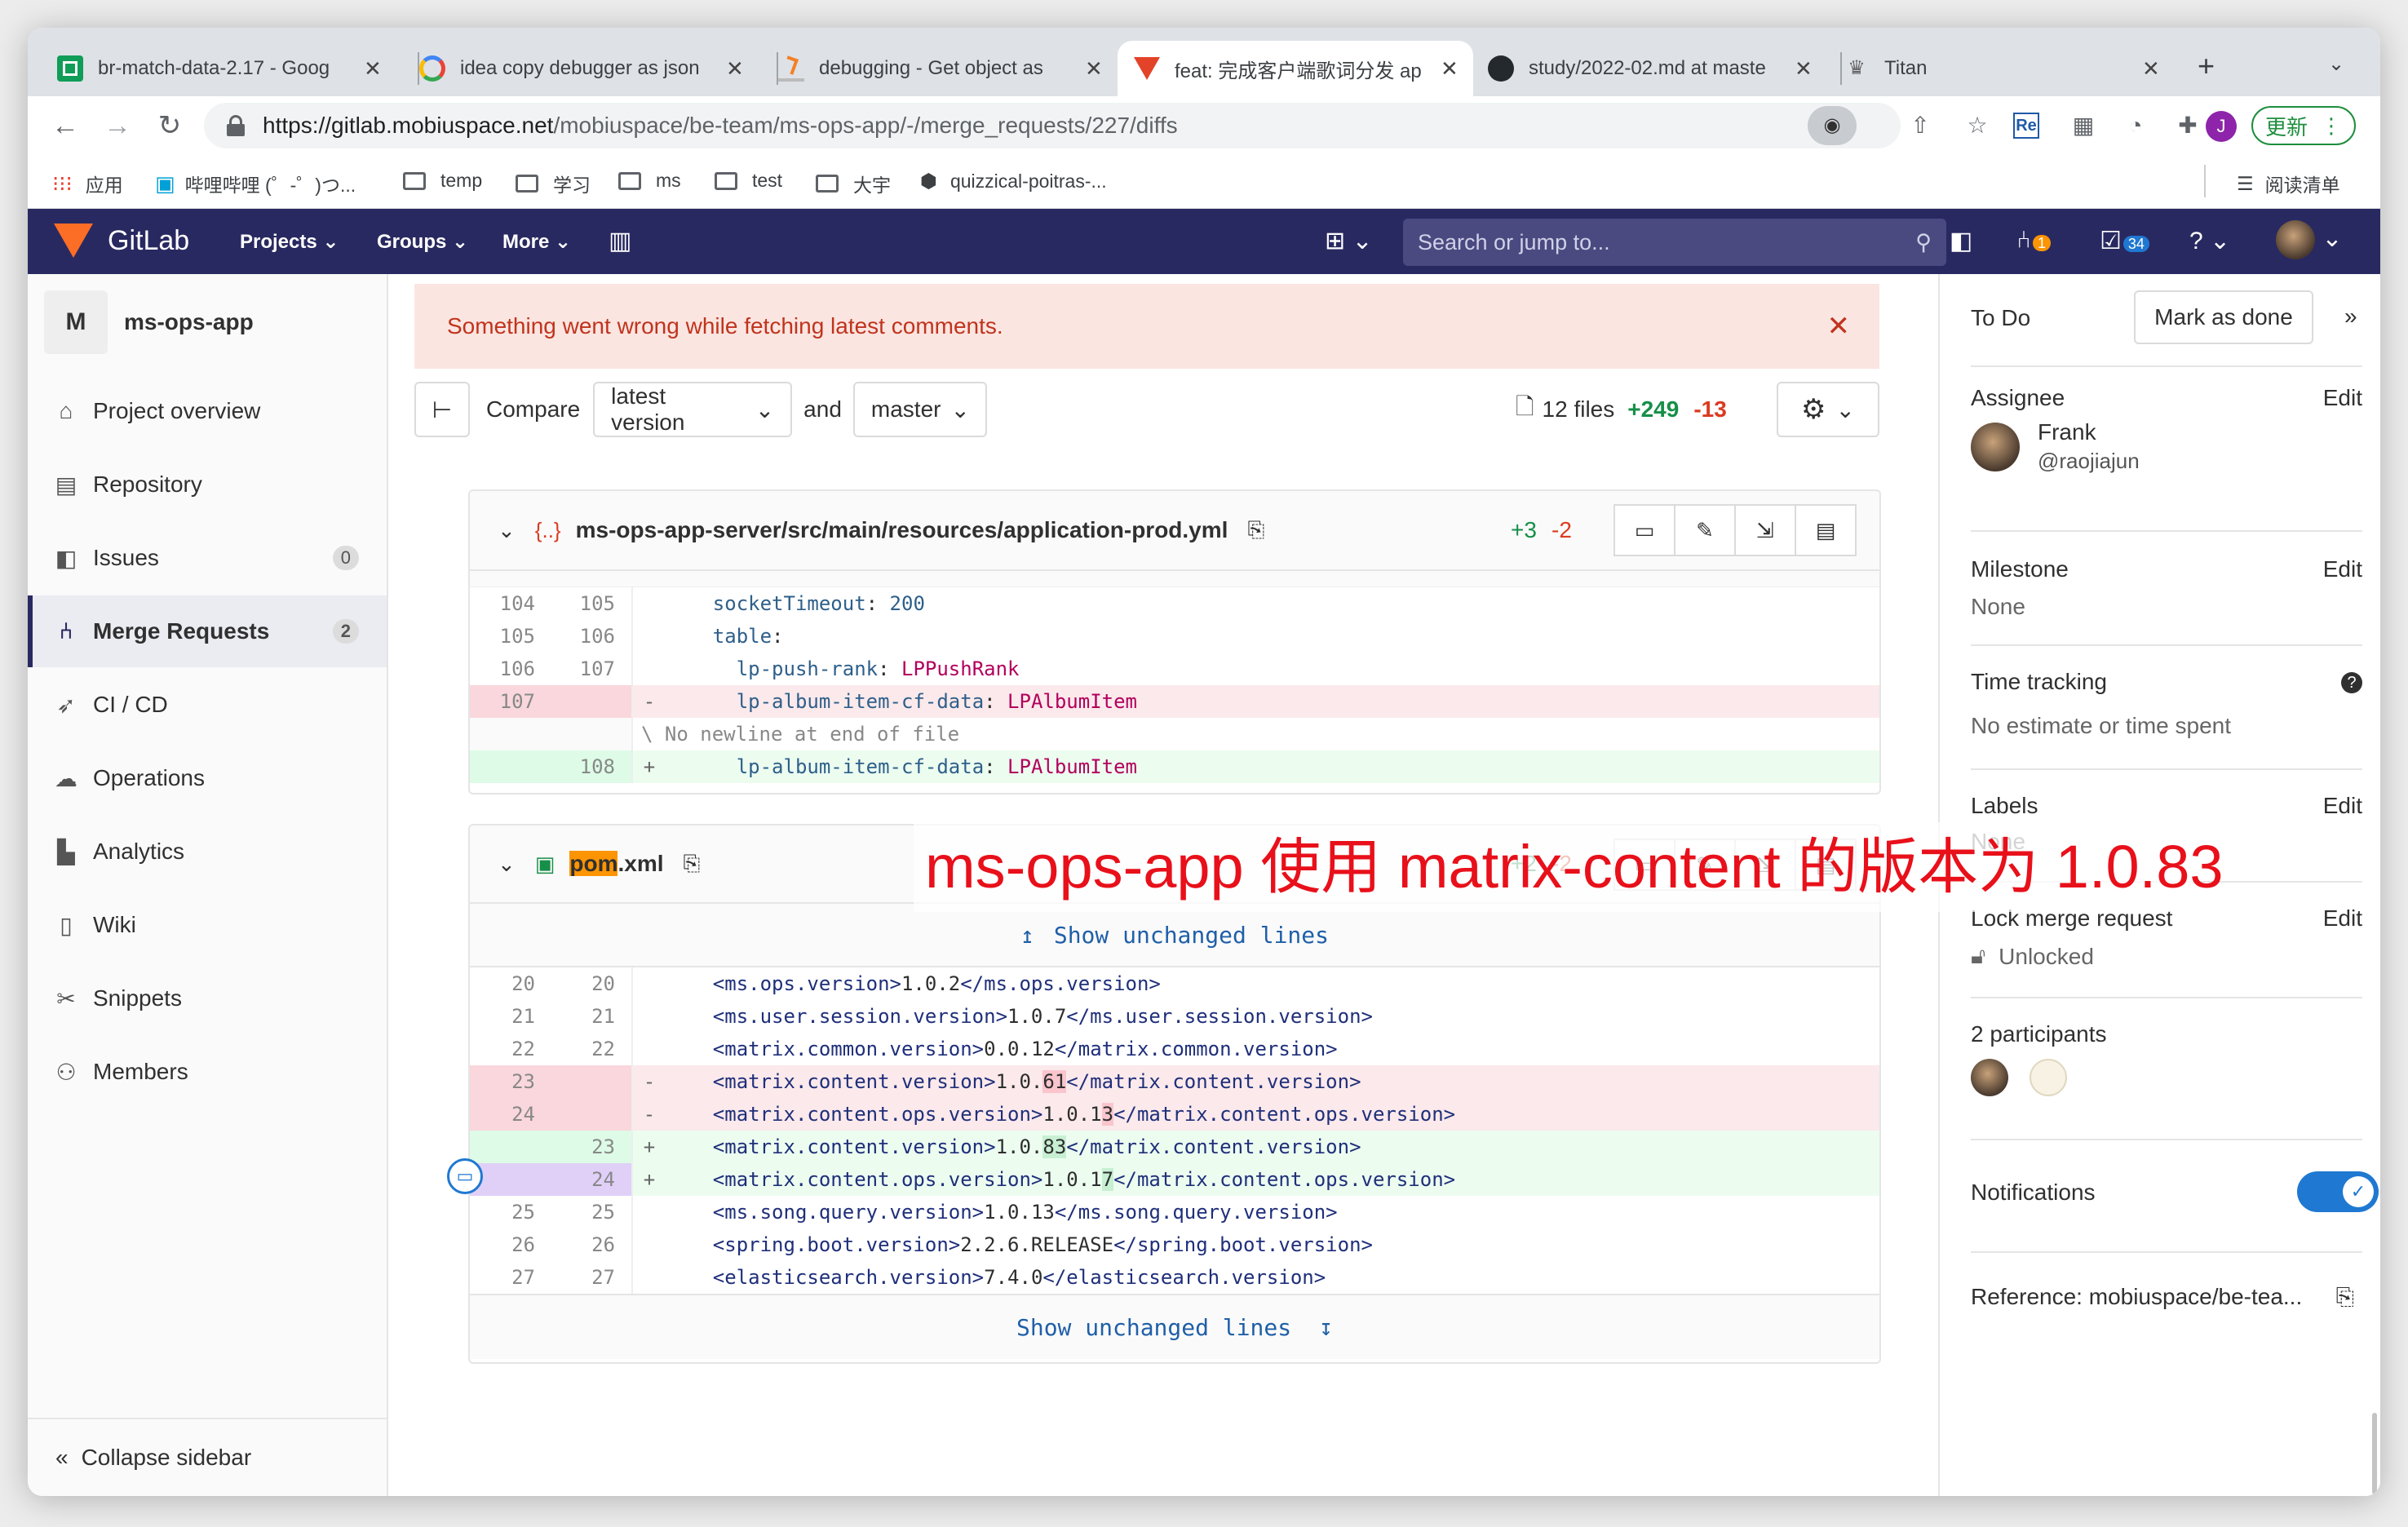 Image resolution: width=2408 pixels, height=1527 pixels. What do you see at coordinates (2135, 125) in the screenshot?
I see `extension-timer-icon: ◔` at bounding box center [2135, 125].